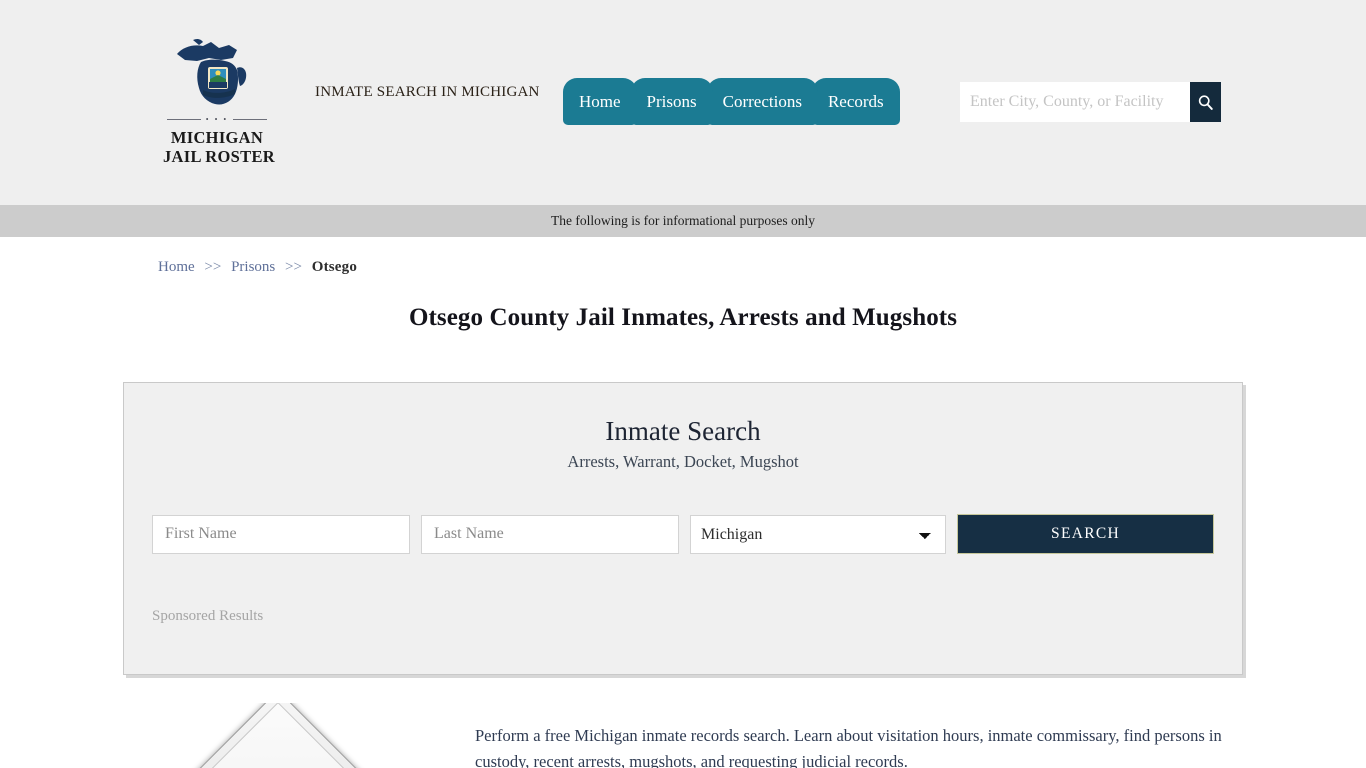  Describe the element at coordinates (334, 267) in the screenshot. I see `breadcrumb-item-current: Otsego` at that location.